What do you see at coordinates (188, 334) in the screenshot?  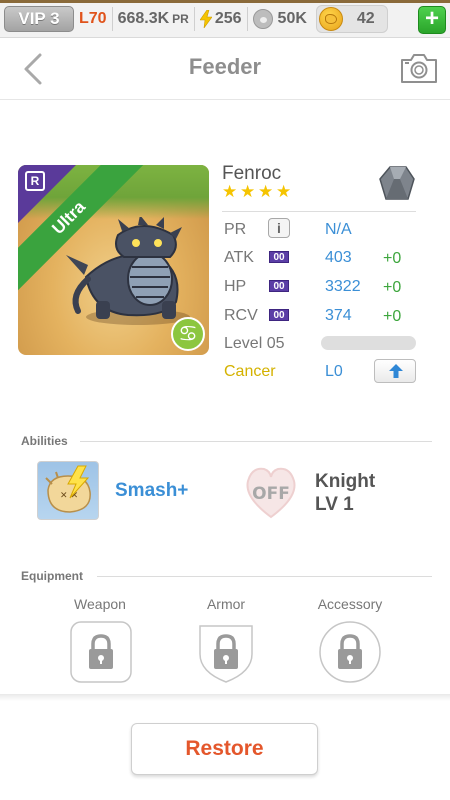 I see `cancer-zodiac-icon: ♋` at bounding box center [188, 334].